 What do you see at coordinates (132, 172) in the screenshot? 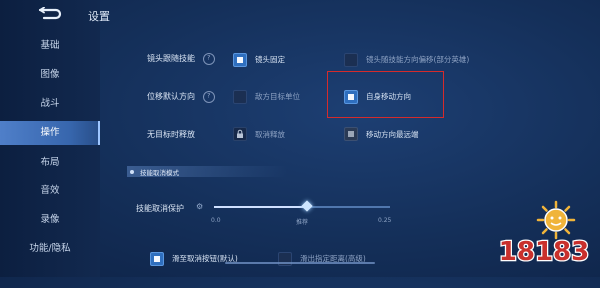
I see `section-bullet-icon` at bounding box center [132, 172].